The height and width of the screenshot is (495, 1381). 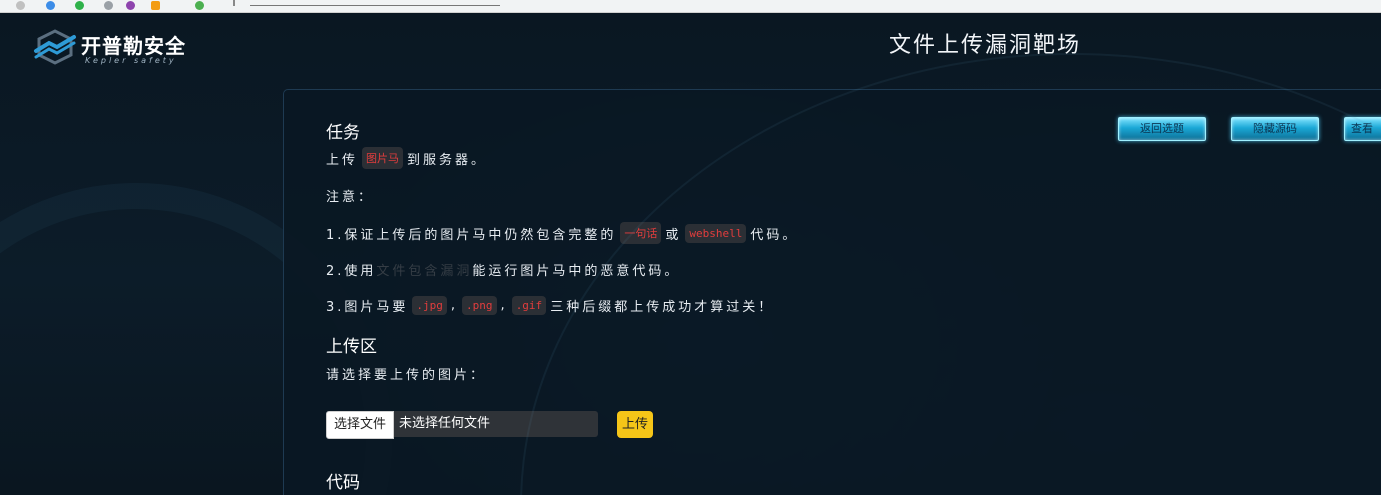 What do you see at coordinates (479, 305) in the screenshot?
I see `code-tag-png: .png` at bounding box center [479, 305].